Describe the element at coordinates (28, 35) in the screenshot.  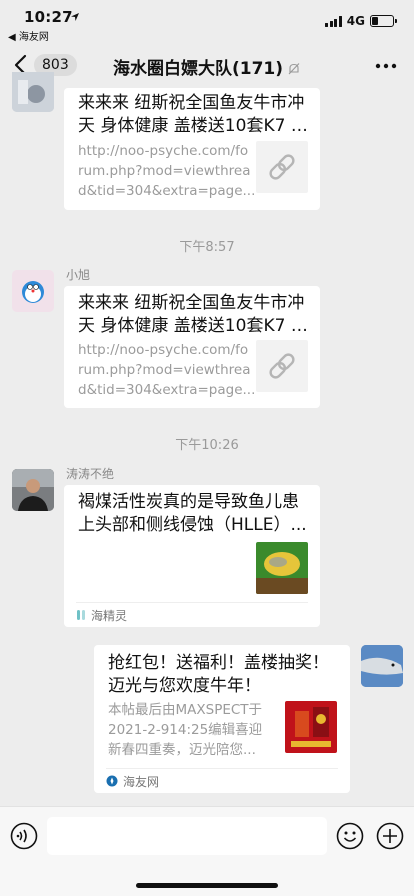
I see `back-to-app-link: ◀ 海友网` at that location.